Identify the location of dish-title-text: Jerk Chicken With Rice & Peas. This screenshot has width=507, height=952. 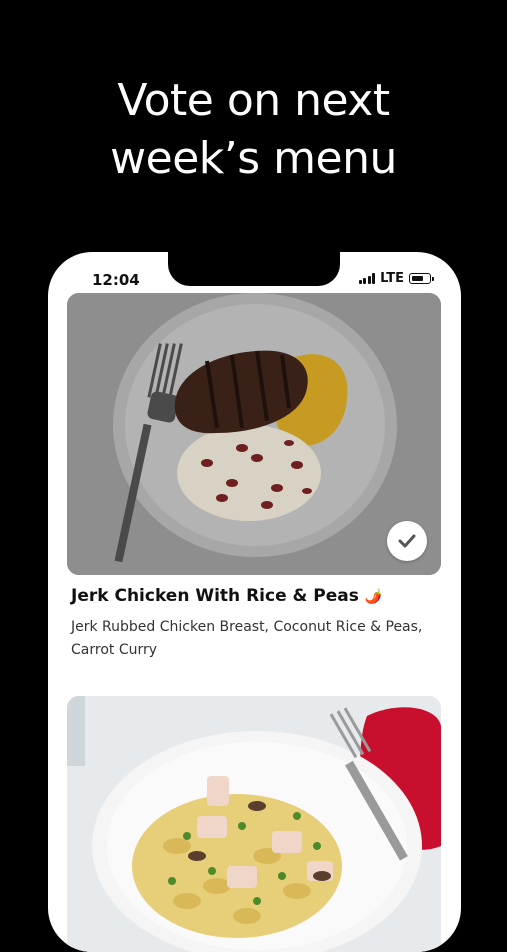
(215, 596).